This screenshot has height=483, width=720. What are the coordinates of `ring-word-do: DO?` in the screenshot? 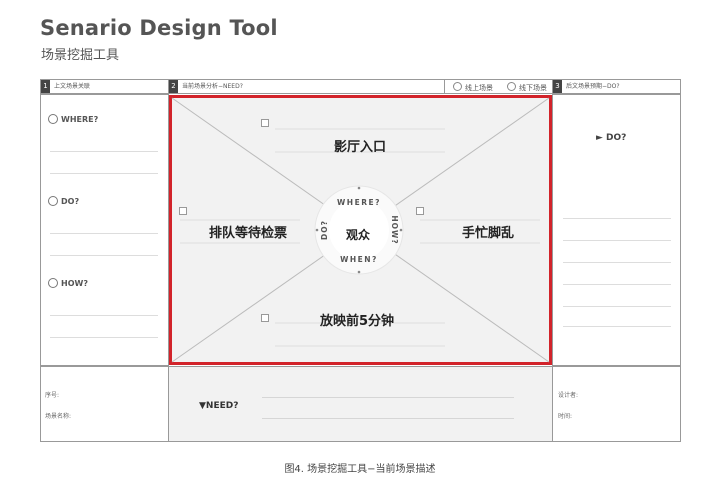 It's located at (324, 230).